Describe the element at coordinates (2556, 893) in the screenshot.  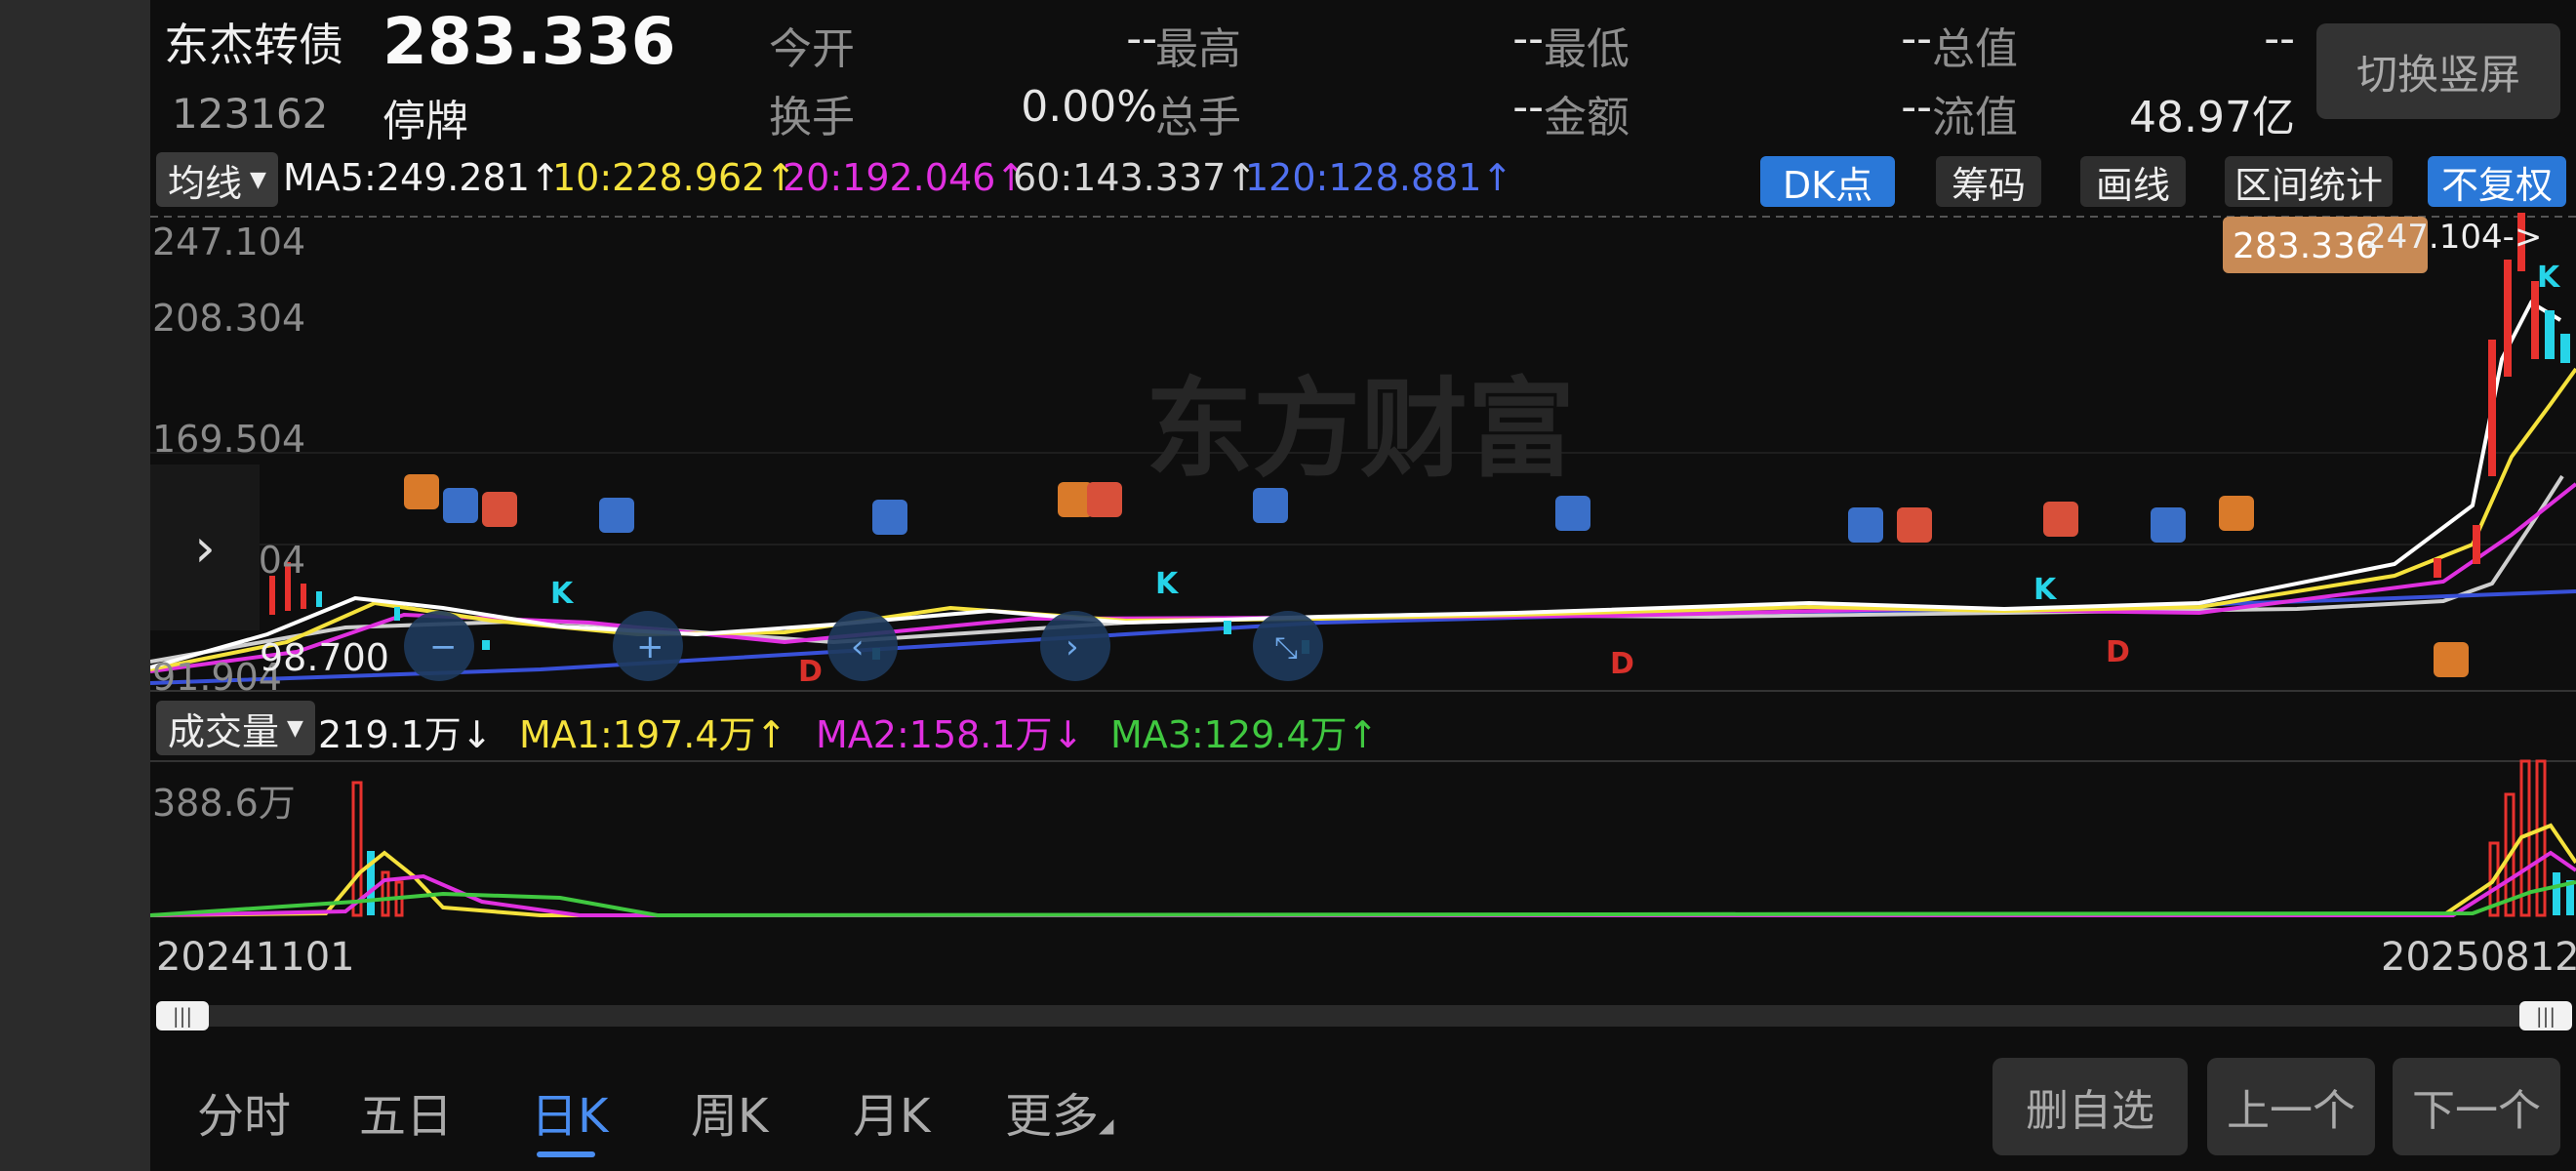
I see `volume-bar-down` at that location.